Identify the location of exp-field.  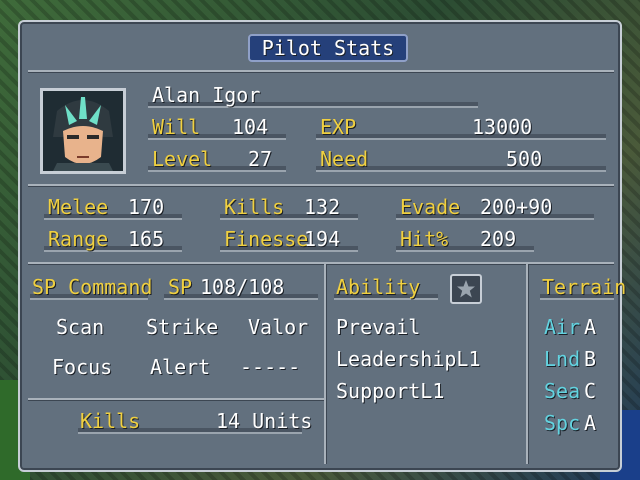
(461, 128).